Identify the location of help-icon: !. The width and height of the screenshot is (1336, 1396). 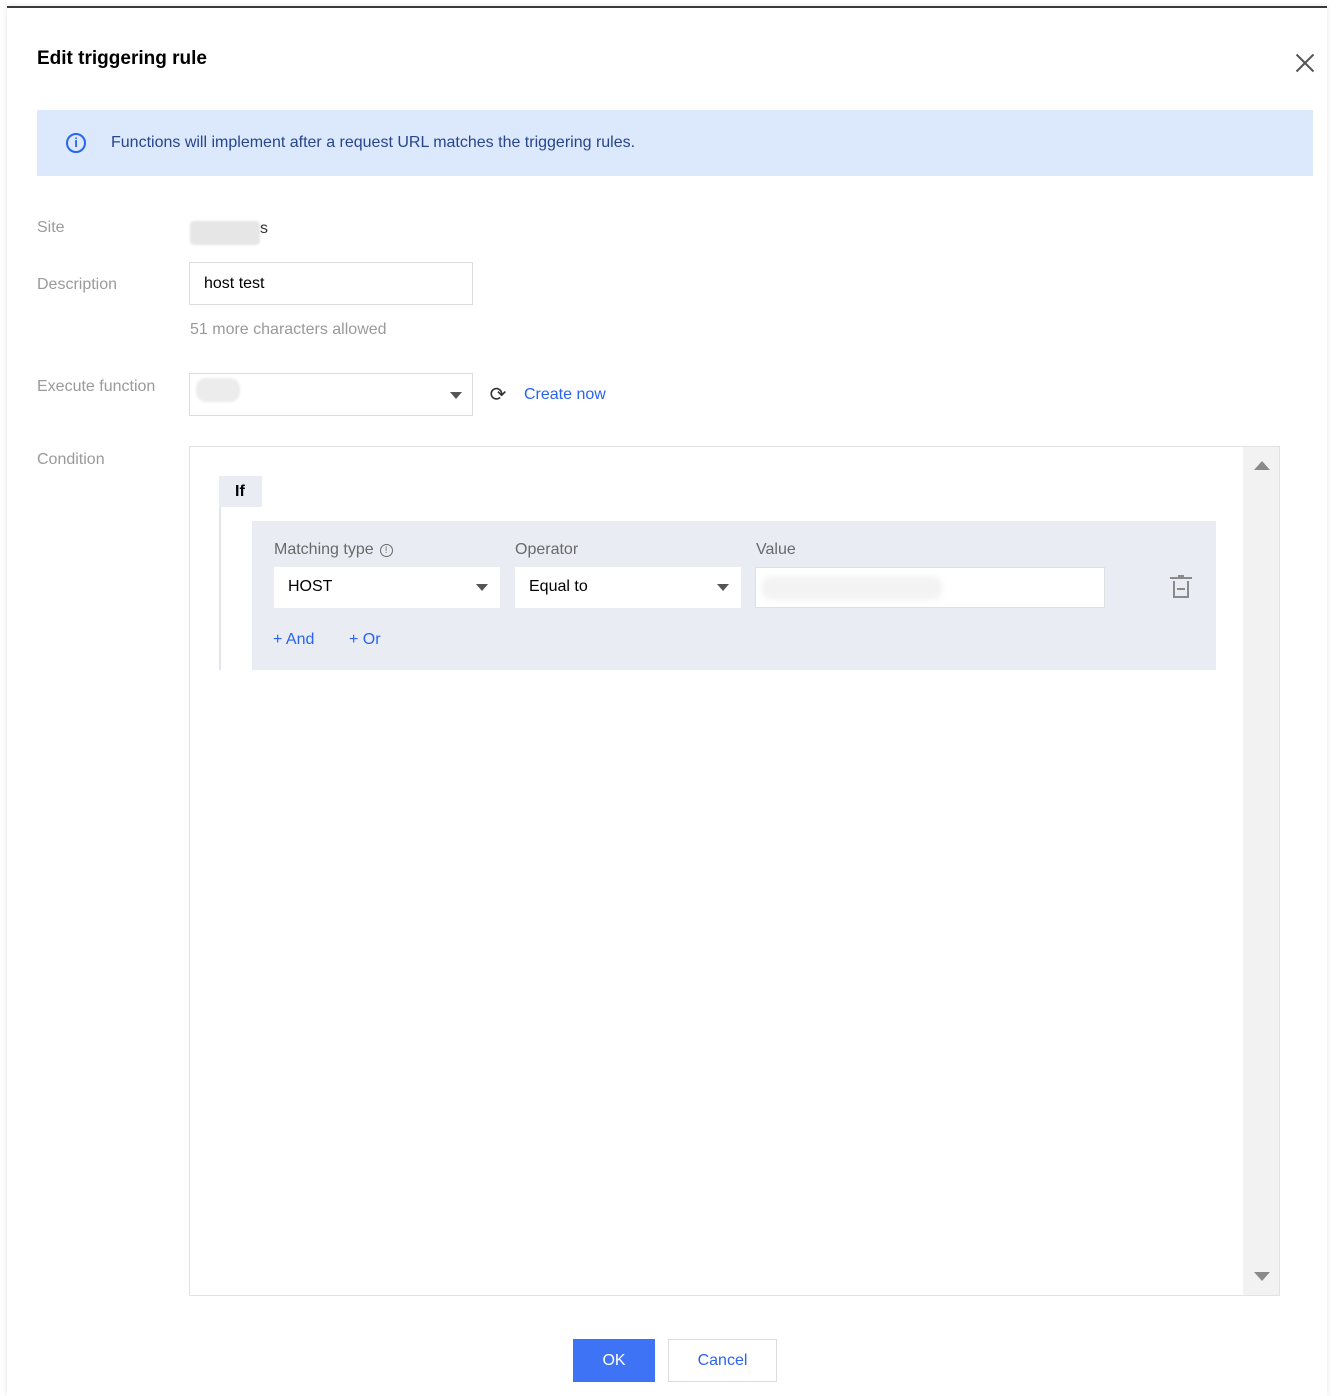
(386, 550).